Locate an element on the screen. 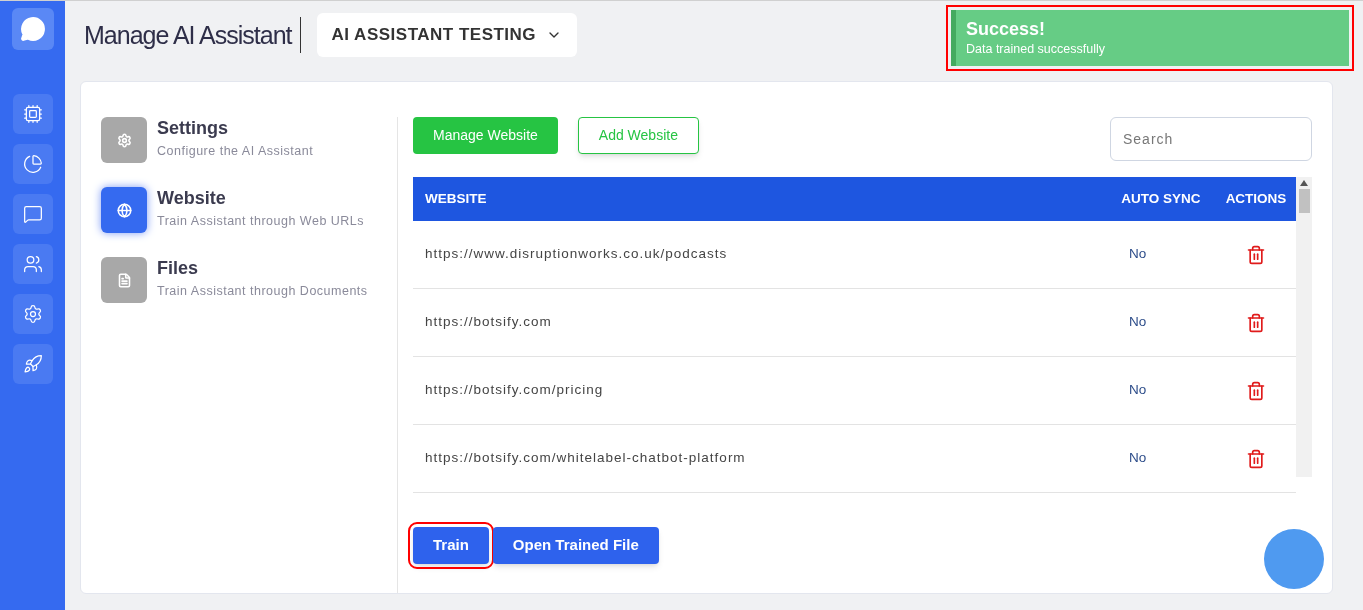 The height and width of the screenshot is (610, 1363). search-field: Search is located at coordinates (1211, 139).